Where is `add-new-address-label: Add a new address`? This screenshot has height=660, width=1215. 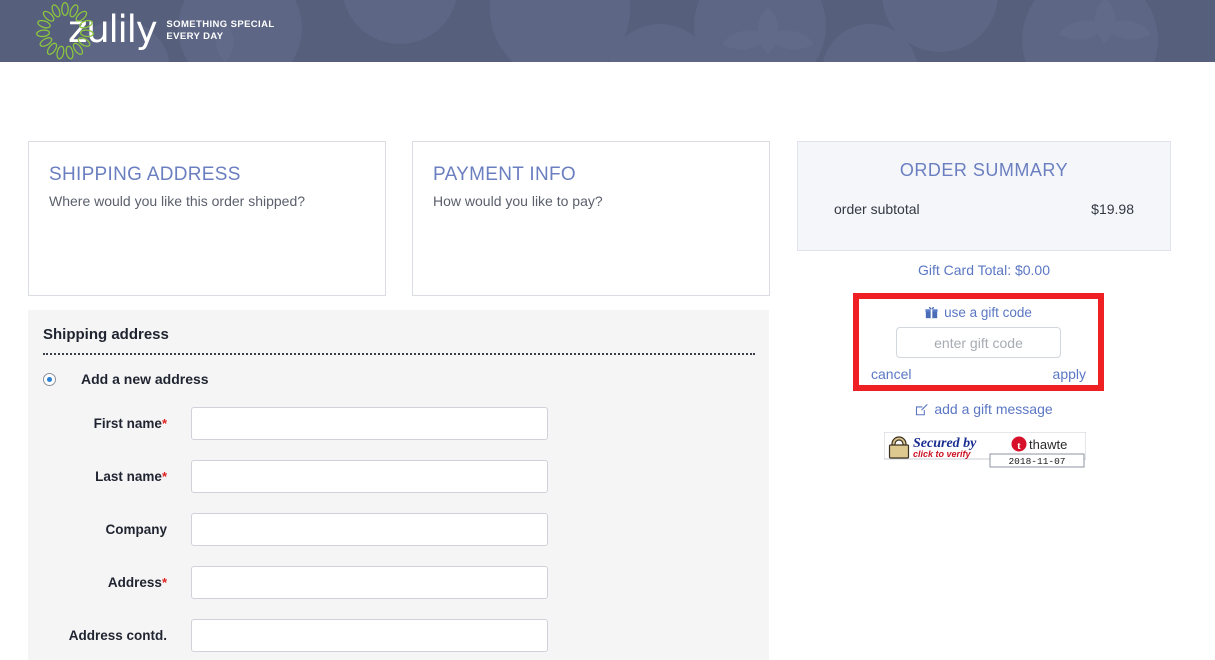 add-new-address-label: Add a new address is located at coordinates (145, 379).